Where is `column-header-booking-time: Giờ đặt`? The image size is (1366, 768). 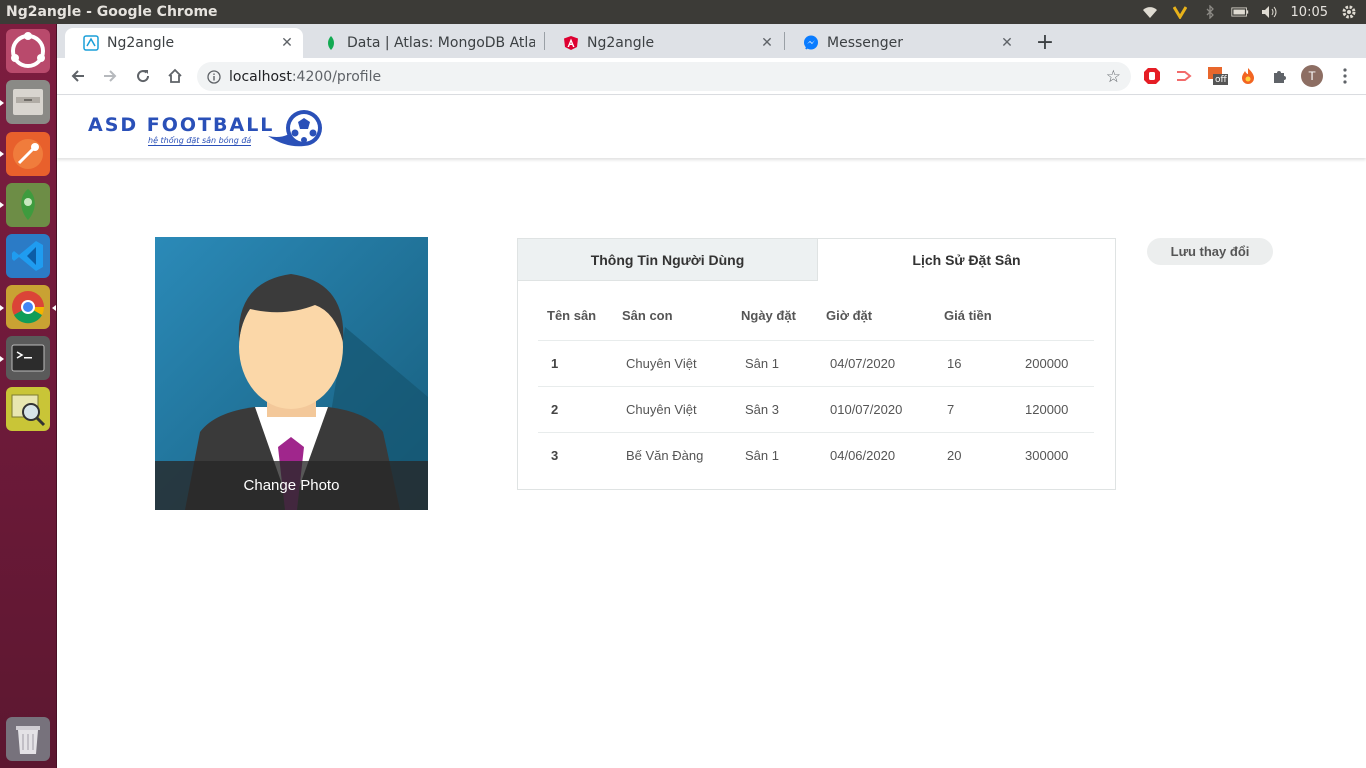 column-header-booking-time: Giờ đặt is located at coordinates (849, 315).